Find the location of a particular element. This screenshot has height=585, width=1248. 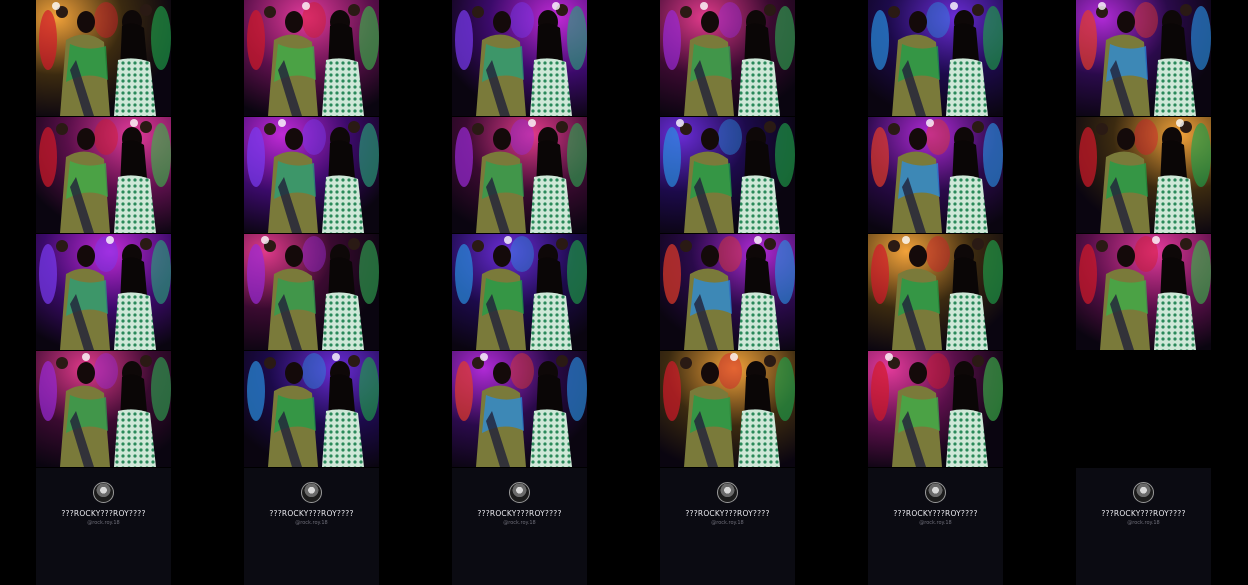

thumbnail-column-3: ???ROCKY???ROY???? @rock.roy.18 is located at coordinates (519, 292).